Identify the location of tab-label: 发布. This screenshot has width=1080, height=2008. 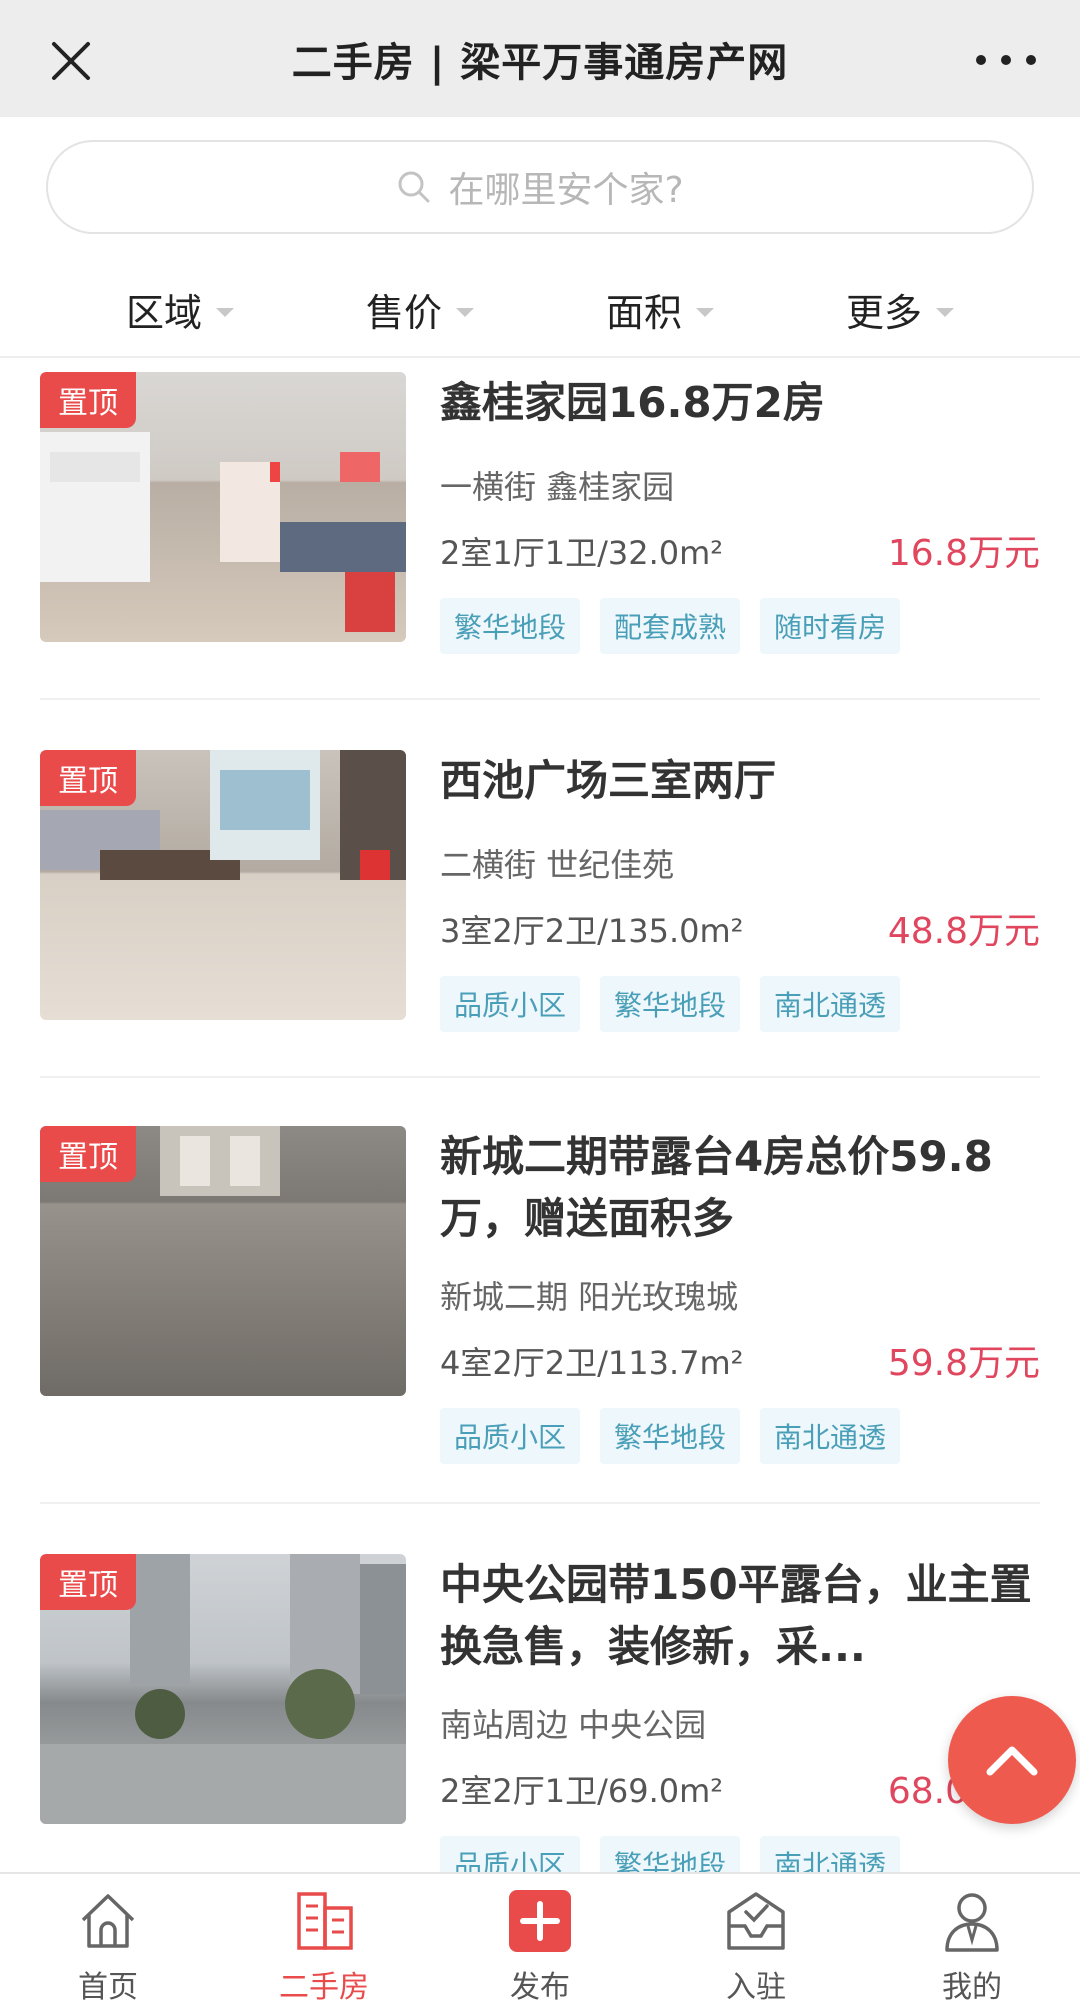
(540, 1987).